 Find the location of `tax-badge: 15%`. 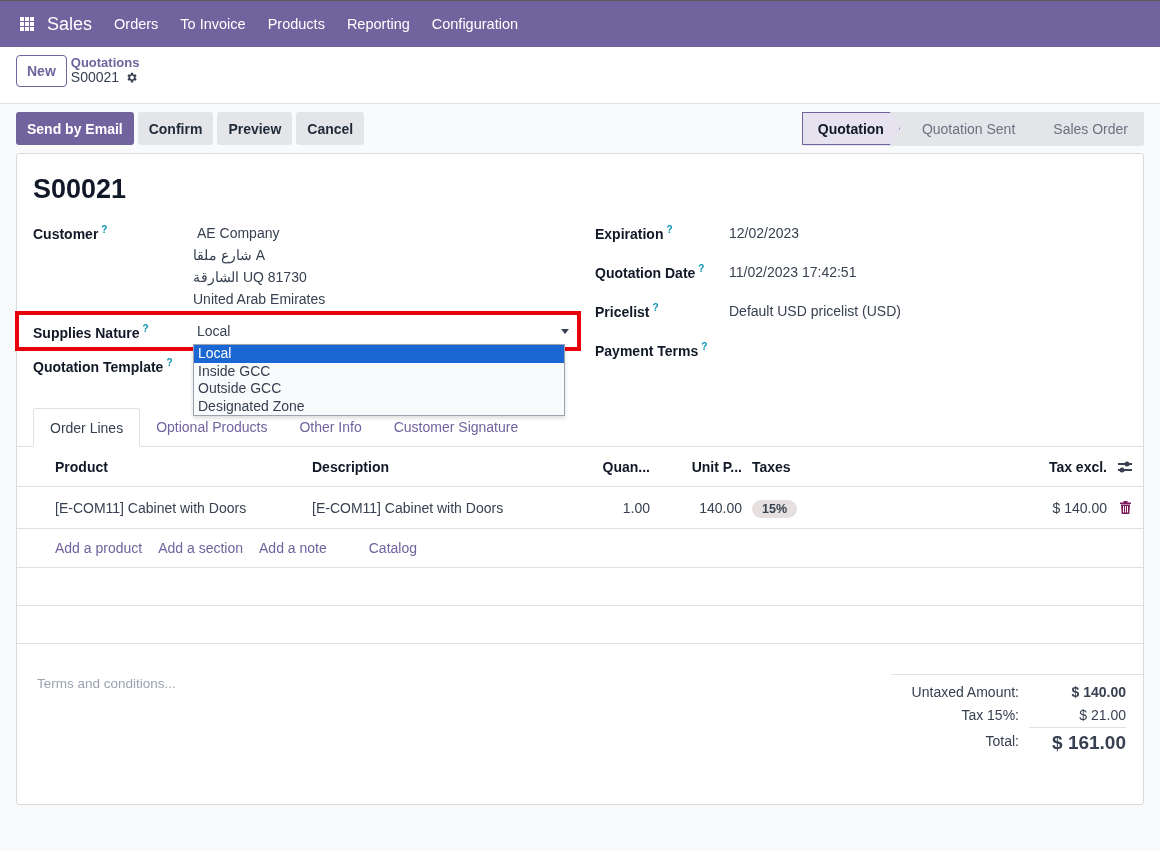

tax-badge: 15% is located at coordinates (775, 508).